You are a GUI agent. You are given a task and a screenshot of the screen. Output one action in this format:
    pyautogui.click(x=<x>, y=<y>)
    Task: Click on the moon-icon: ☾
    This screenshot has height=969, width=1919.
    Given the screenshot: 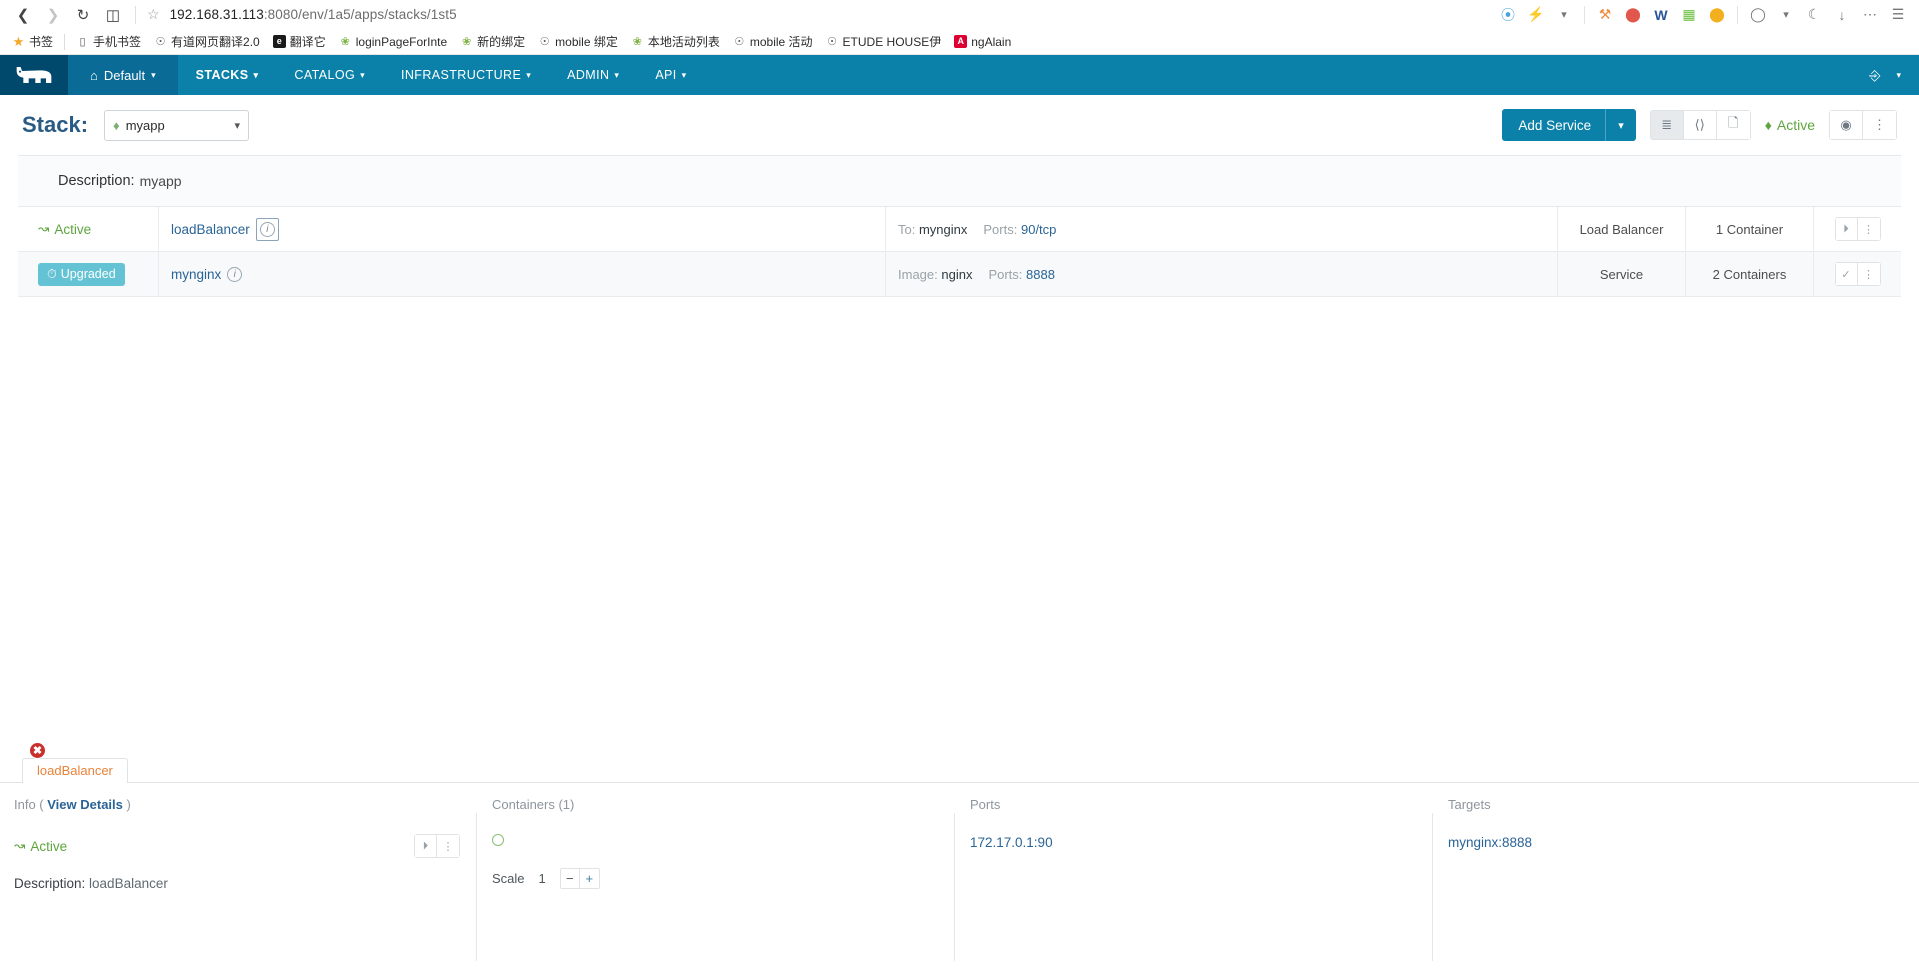 What is the action you would take?
    pyautogui.click(x=1814, y=15)
    